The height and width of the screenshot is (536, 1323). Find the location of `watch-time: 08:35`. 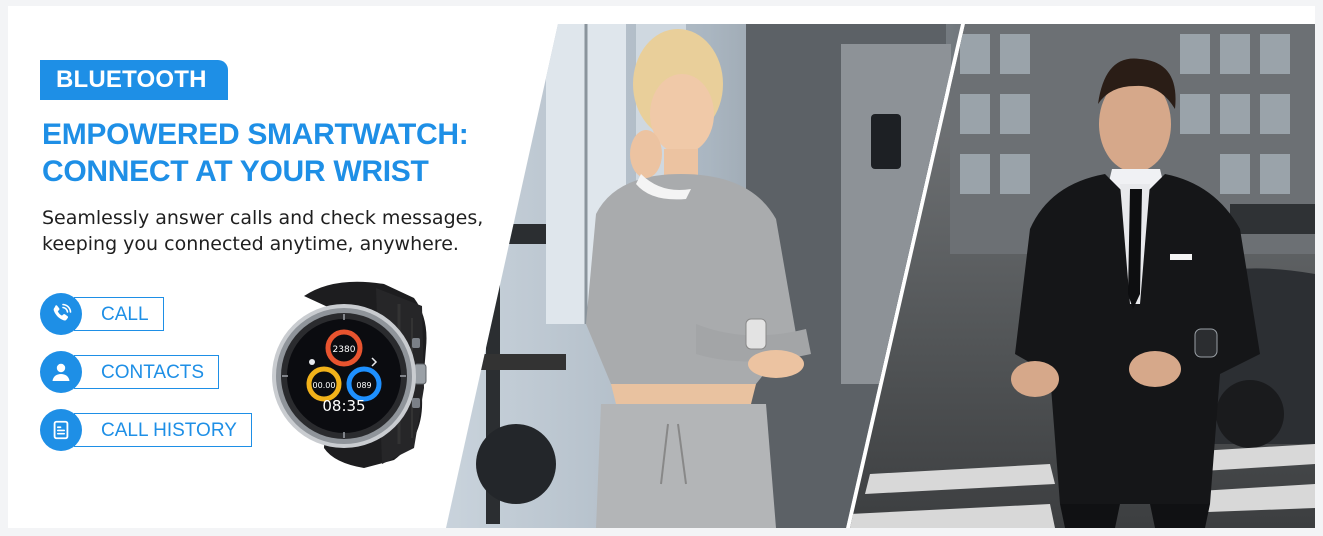

watch-time: 08:35 is located at coordinates (343, 406).